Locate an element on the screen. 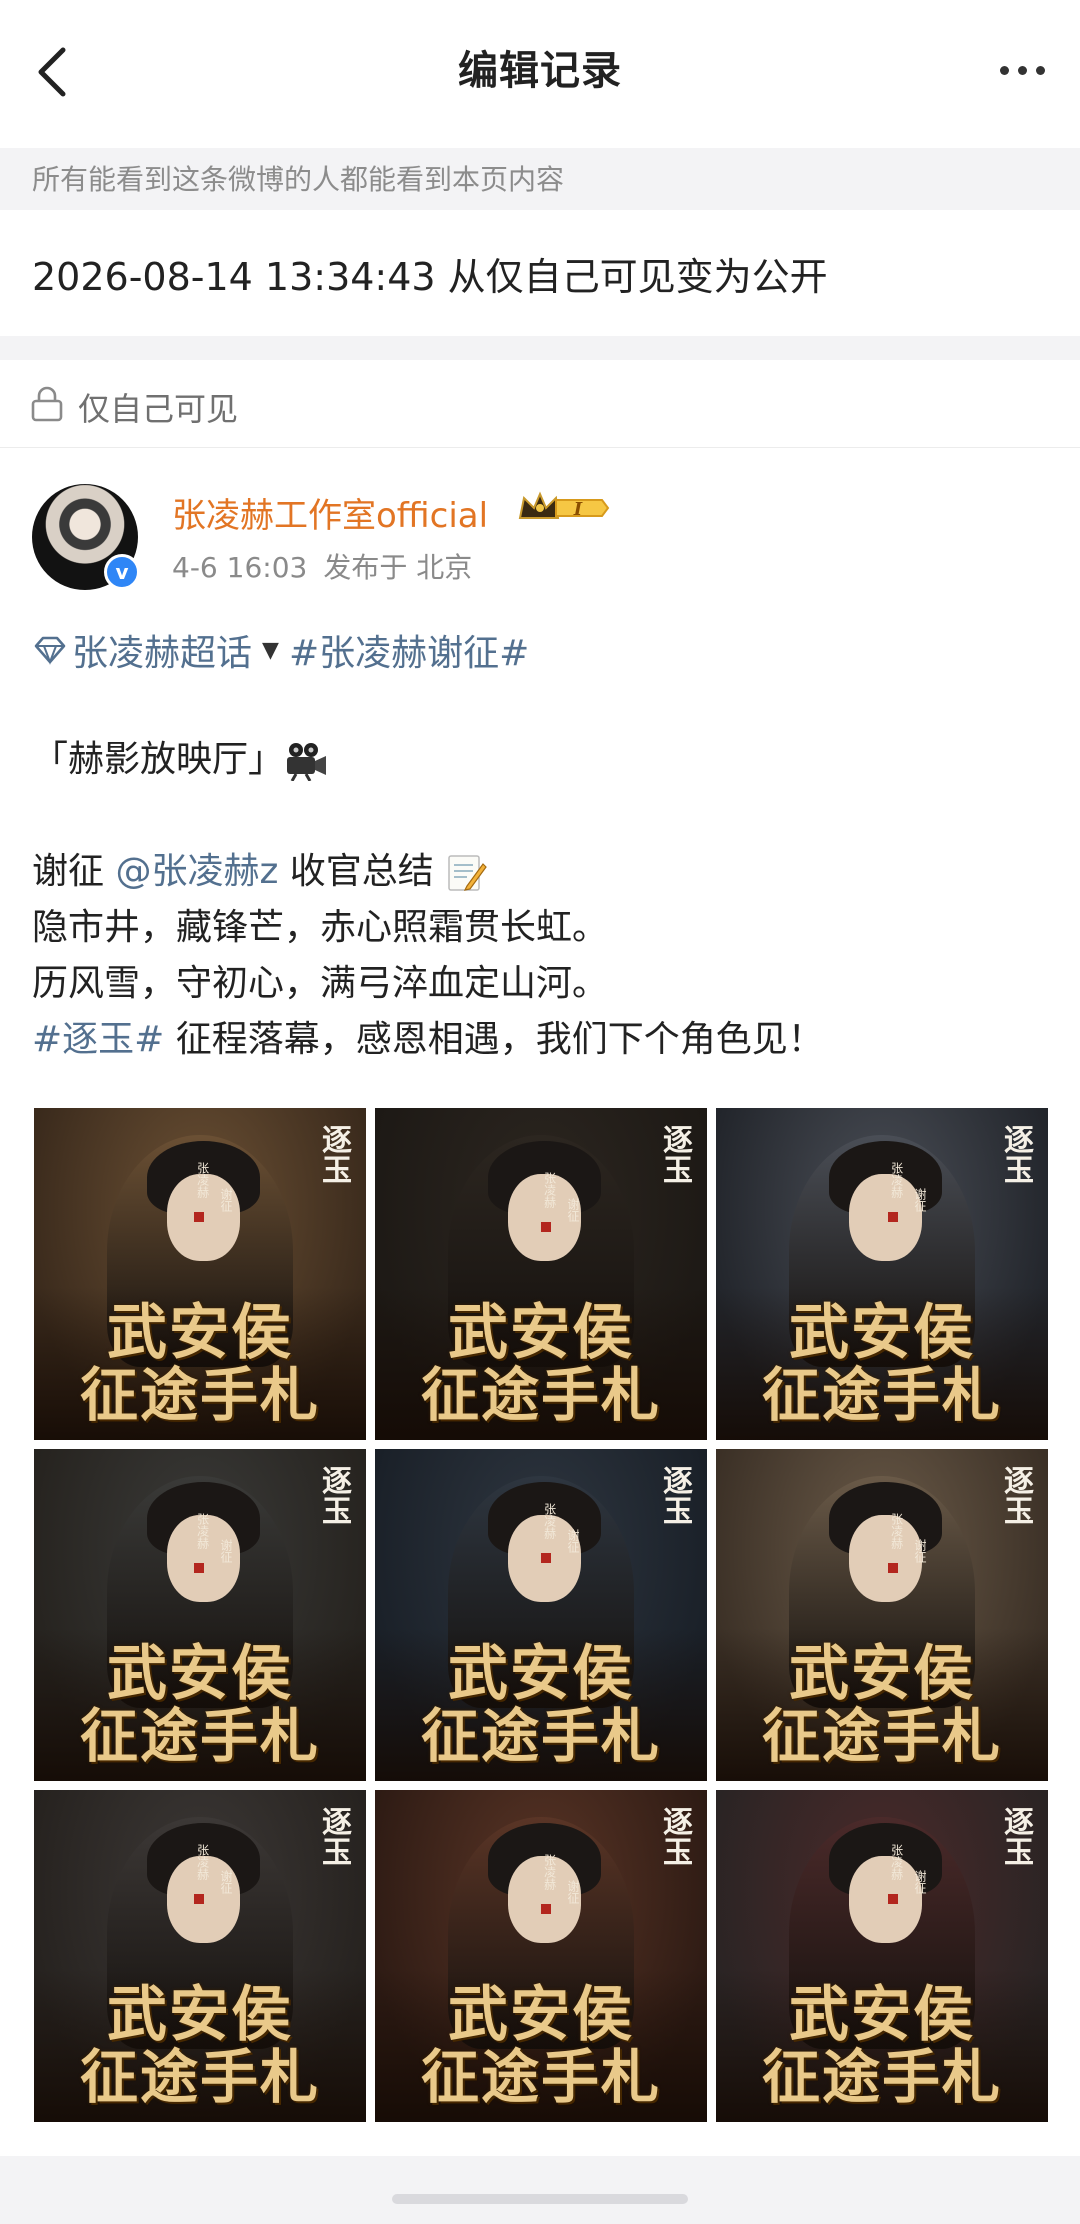 Image resolution: width=1080 pixels, height=2224 pixels. author-name: 张凌赫工作室official is located at coordinates (330, 512).